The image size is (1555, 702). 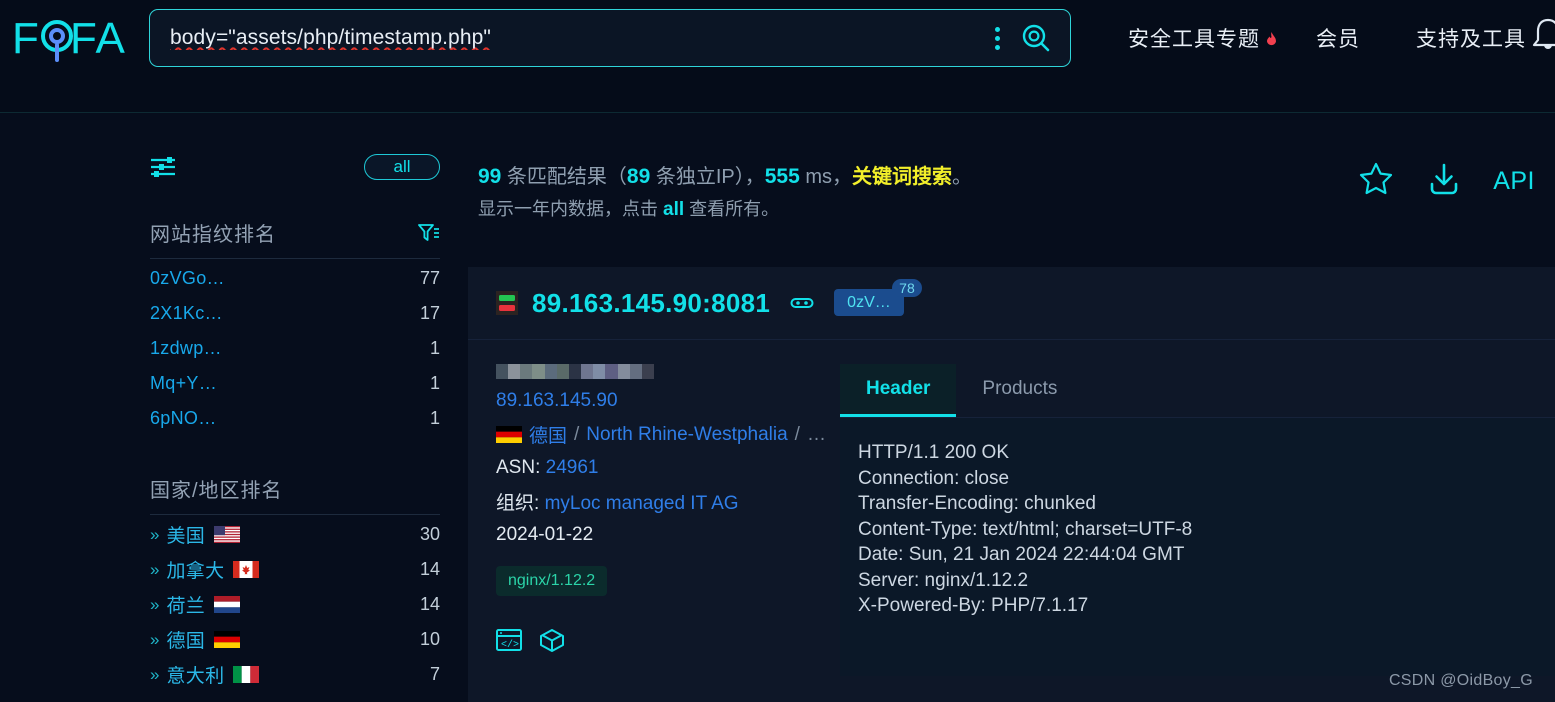 What do you see at coordinates (782, 176) in the screenshot?
I see `elapsed-ms: 555` at bounding box center [782, 176].